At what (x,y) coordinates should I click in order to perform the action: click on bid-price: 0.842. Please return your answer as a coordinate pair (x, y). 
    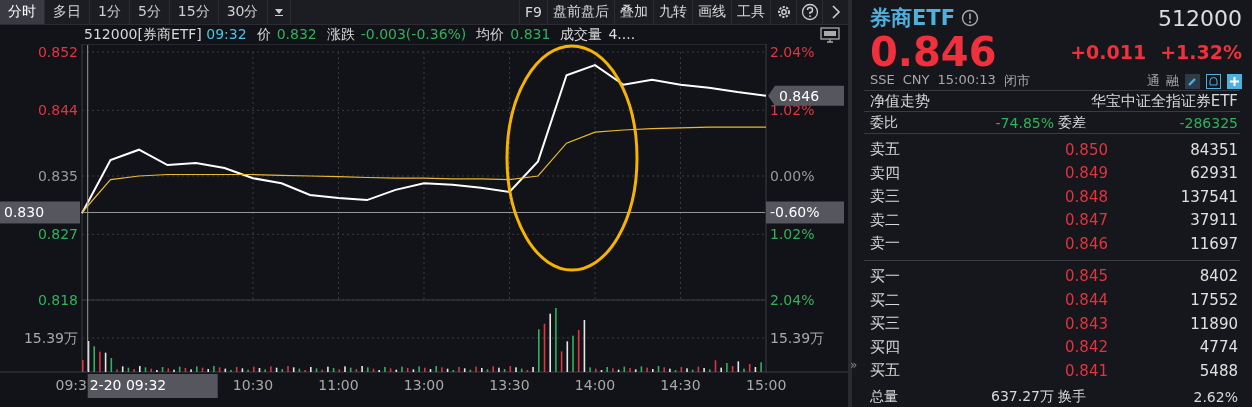
    Looking at the image, I should click on (1086, 347).